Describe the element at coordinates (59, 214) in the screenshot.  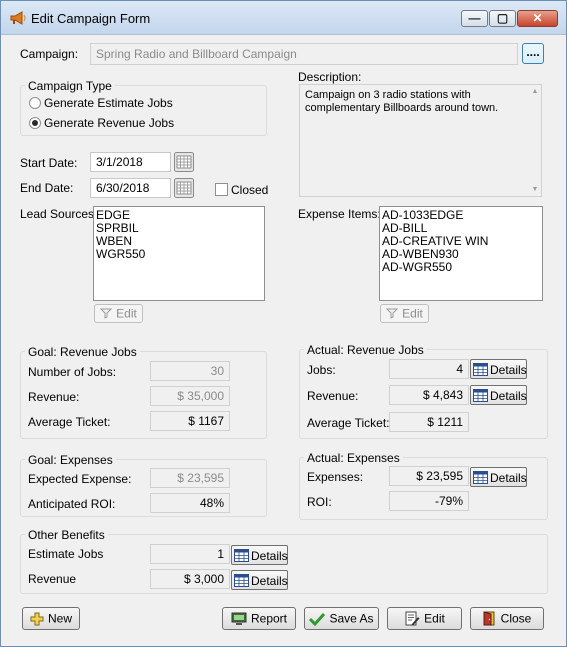
I see `lead-sources-label: Lead Sources:` at that location.